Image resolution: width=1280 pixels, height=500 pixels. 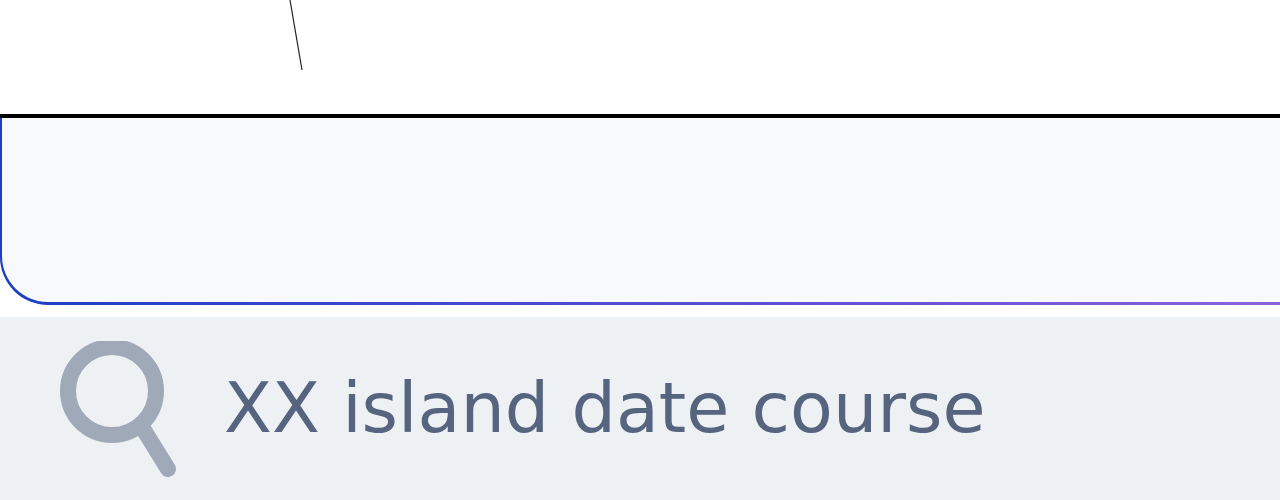 I want to click on search-field: XX island date course, so click(x=674, y=408).